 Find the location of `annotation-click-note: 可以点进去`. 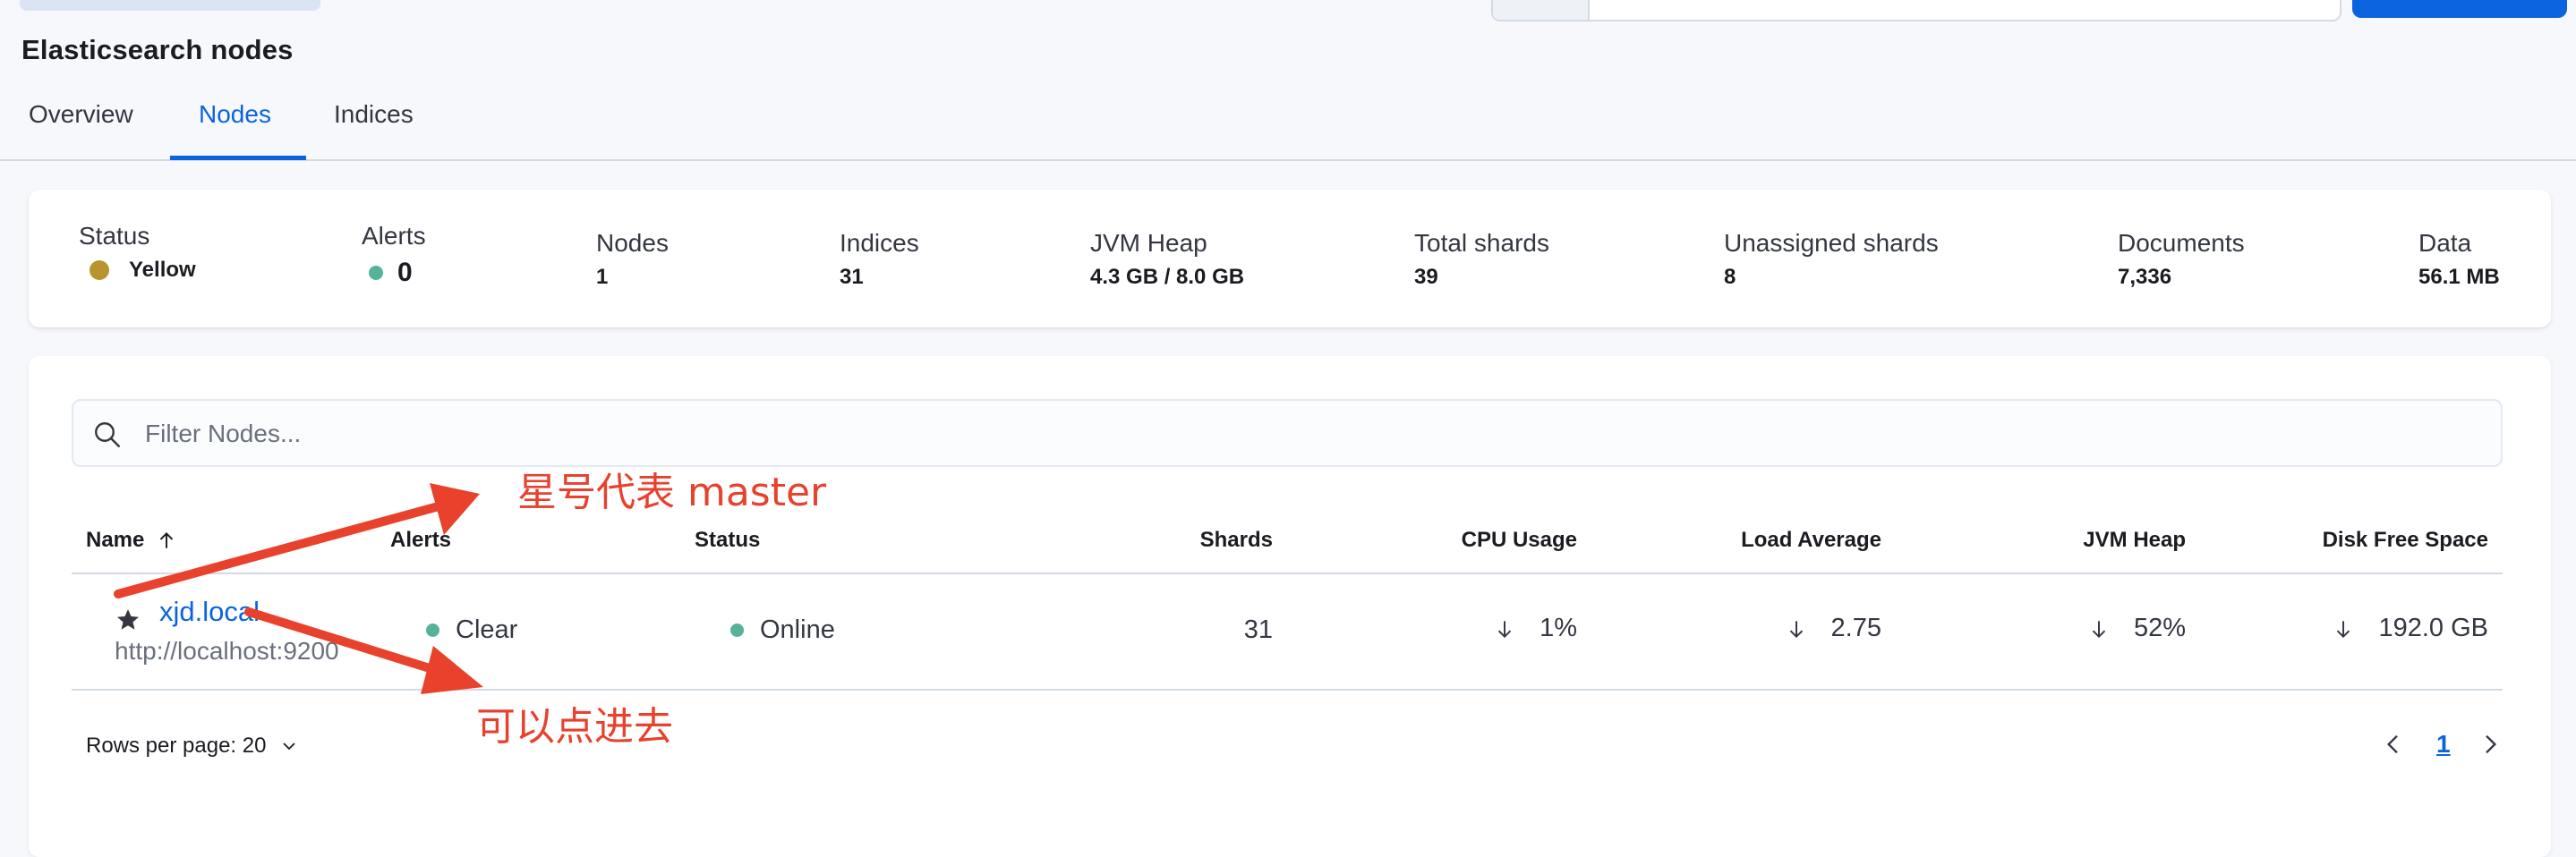

annotation-click-note: 可以点进去 is located at coordinates (574, 727).